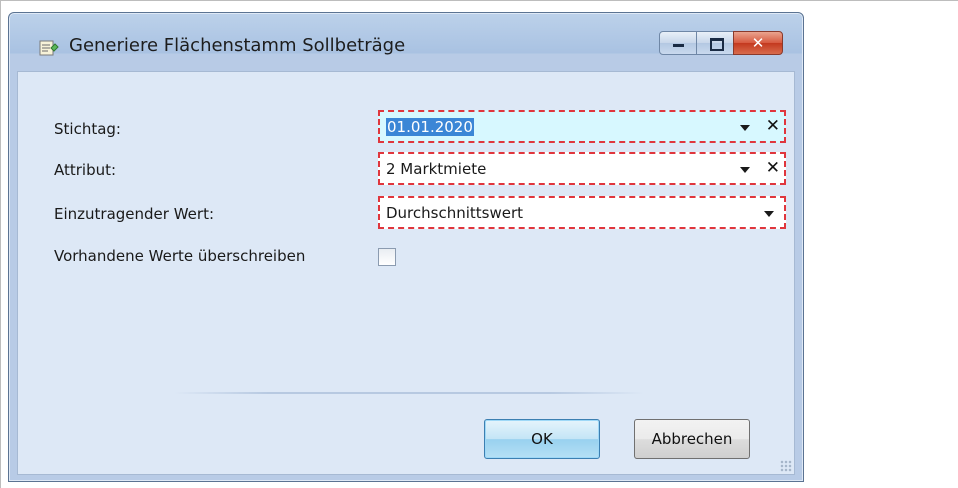 This screenshot has height=488, width=958. I want to click on ueberschreiben-checkbox, so click(387, 257).